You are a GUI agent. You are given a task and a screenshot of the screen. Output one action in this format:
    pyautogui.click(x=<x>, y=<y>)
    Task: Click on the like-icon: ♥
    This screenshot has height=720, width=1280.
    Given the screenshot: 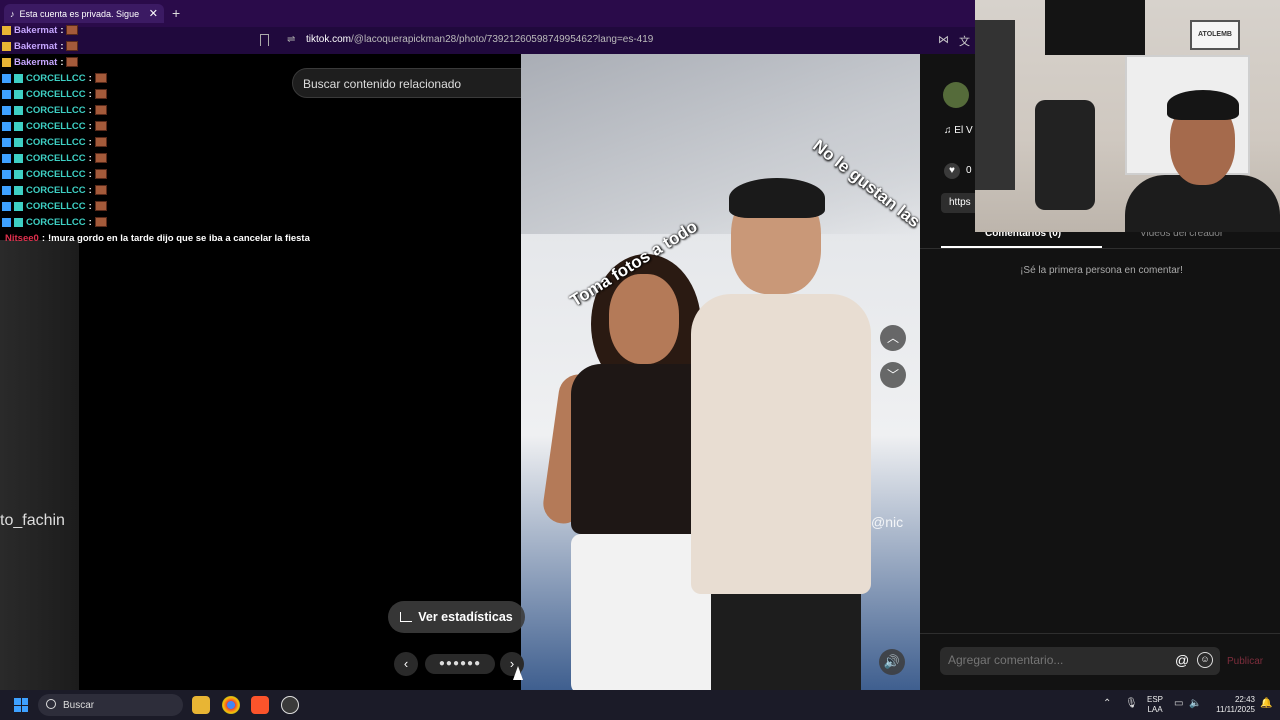 What is the action you would take?
    pyautogui.click(x=952, y=171)
    